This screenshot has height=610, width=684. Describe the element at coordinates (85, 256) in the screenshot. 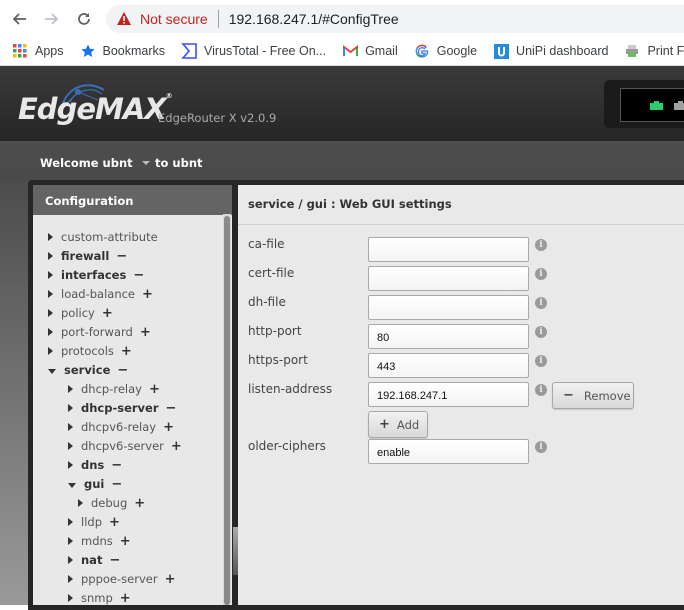

I see `tree-item-label: firewall` at that location.